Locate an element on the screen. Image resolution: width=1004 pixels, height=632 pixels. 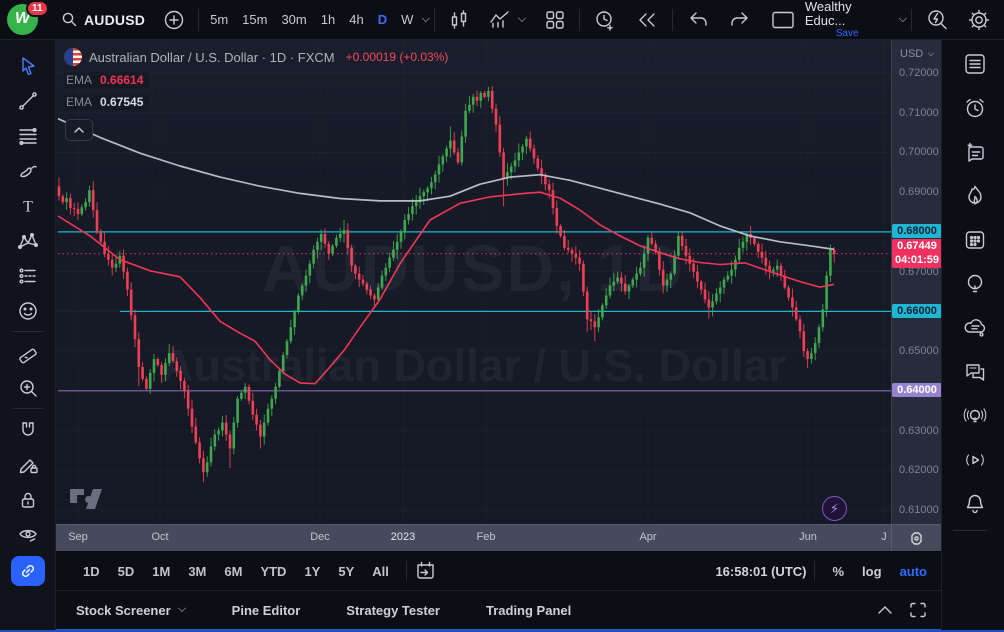
sidebar-hotlists-button is located at coordinates (975, 196).